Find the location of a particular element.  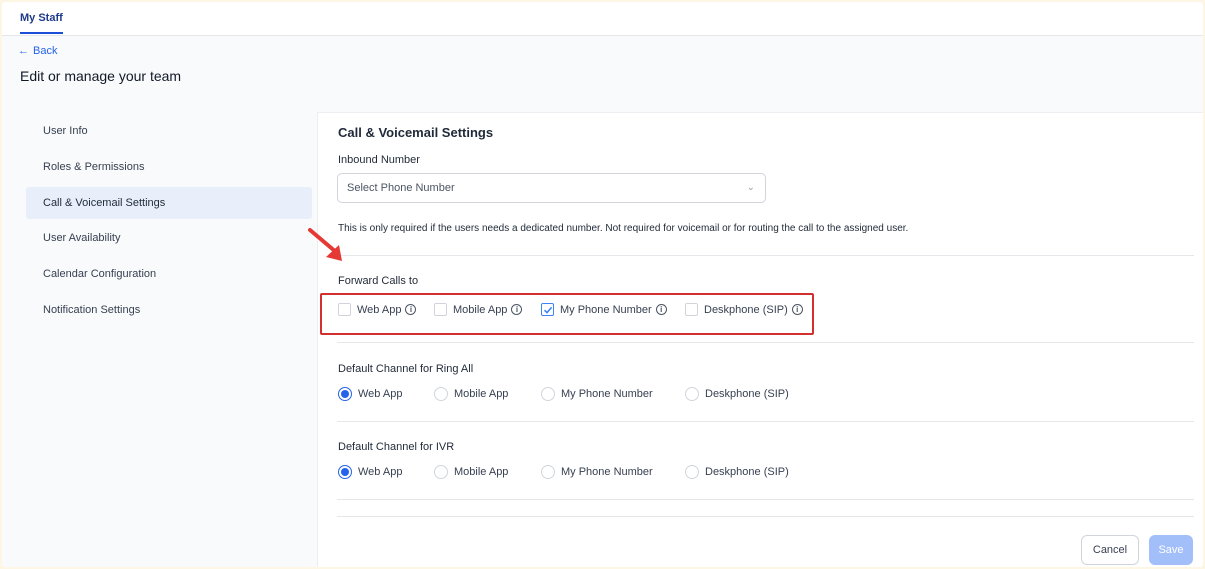

cancel-button: Cancel is located at coordinates (1110, 550).